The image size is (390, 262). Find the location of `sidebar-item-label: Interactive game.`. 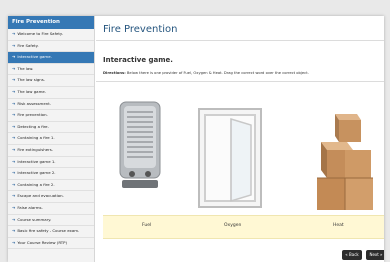

sidebar-item-label: Interactive game. is located at coordinates (34, 57).